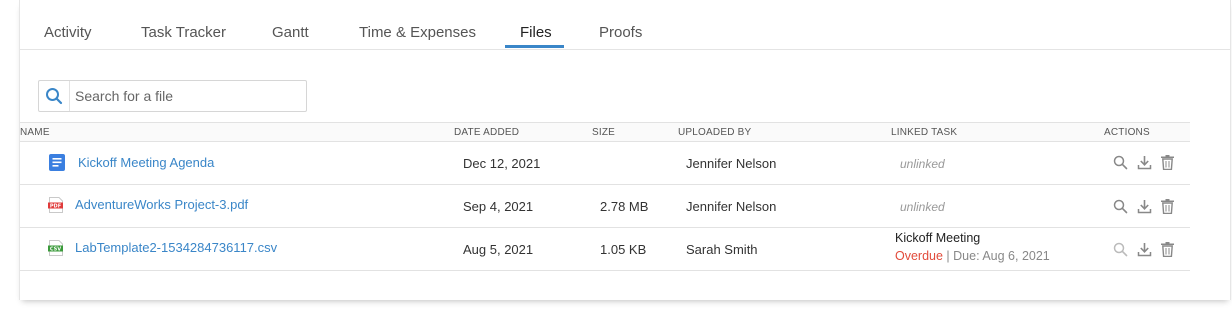 Image resolution: width=1232 pixels, height=310 pixels. I want to click on column-header-uploaded-by: UPLOADED BY, so click(714, 132).